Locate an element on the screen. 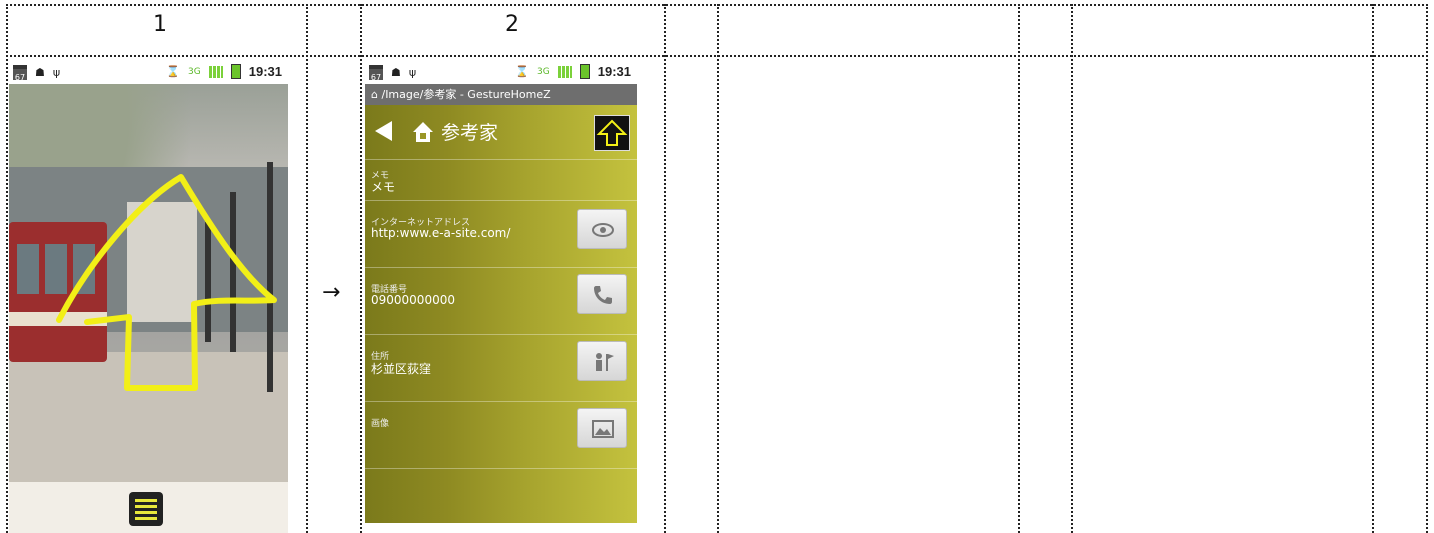 The width and height of the screenshot is (1434, 533). home-small-icon: ⌂ is located at coordinates (376, 94).